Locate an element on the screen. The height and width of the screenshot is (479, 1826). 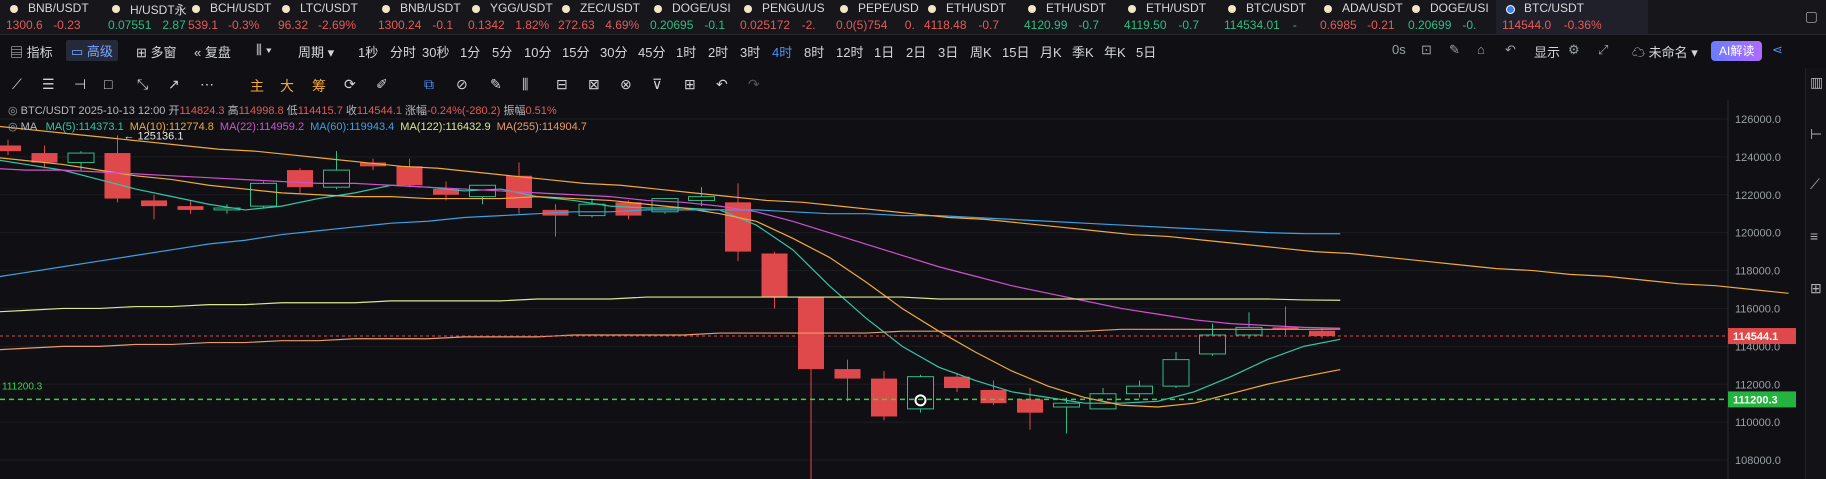
legend-amp: 0.51% is located at coordinates (541, 111).